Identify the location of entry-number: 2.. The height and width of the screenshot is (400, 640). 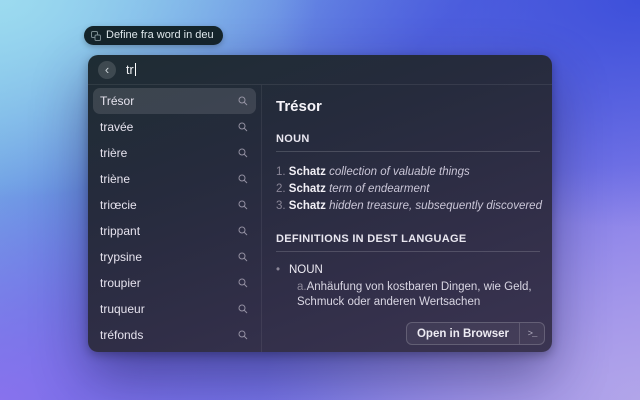
(281, 189).